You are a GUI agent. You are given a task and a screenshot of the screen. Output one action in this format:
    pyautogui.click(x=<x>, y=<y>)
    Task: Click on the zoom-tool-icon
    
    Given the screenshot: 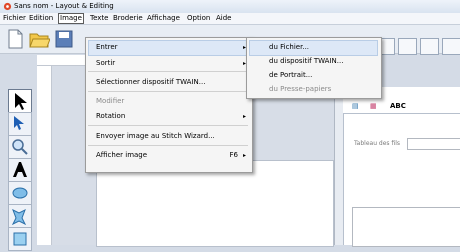 What is the action you would take?
    pyautogui.click(x=20, y=147)
    